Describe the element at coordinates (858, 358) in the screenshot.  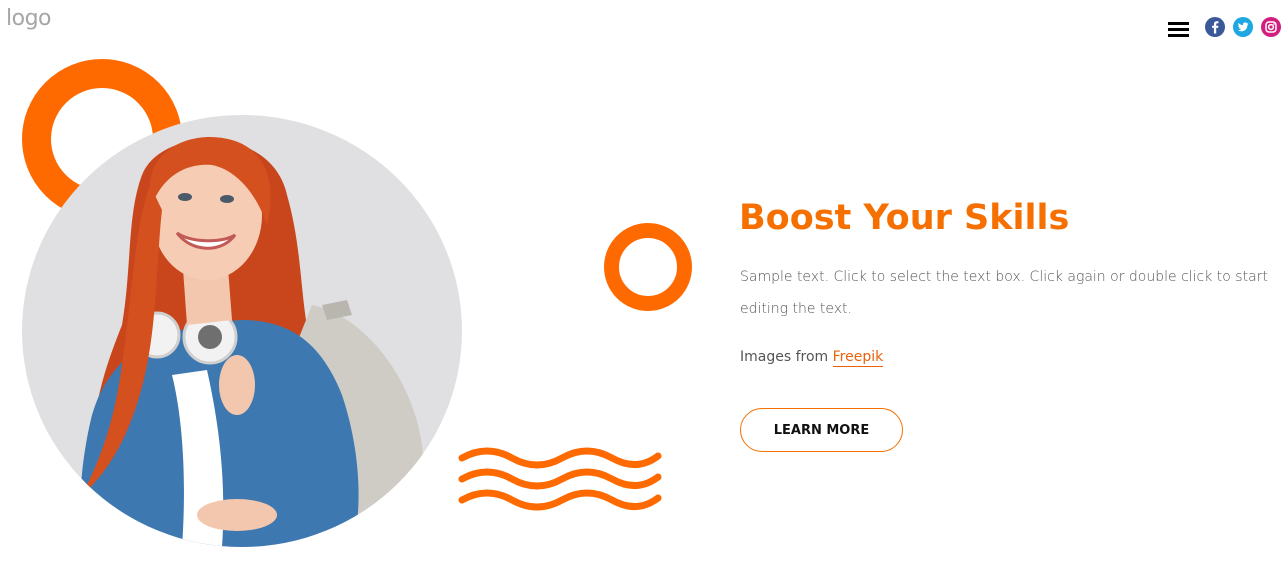
I see `freepik-link: Freepik` at that location.